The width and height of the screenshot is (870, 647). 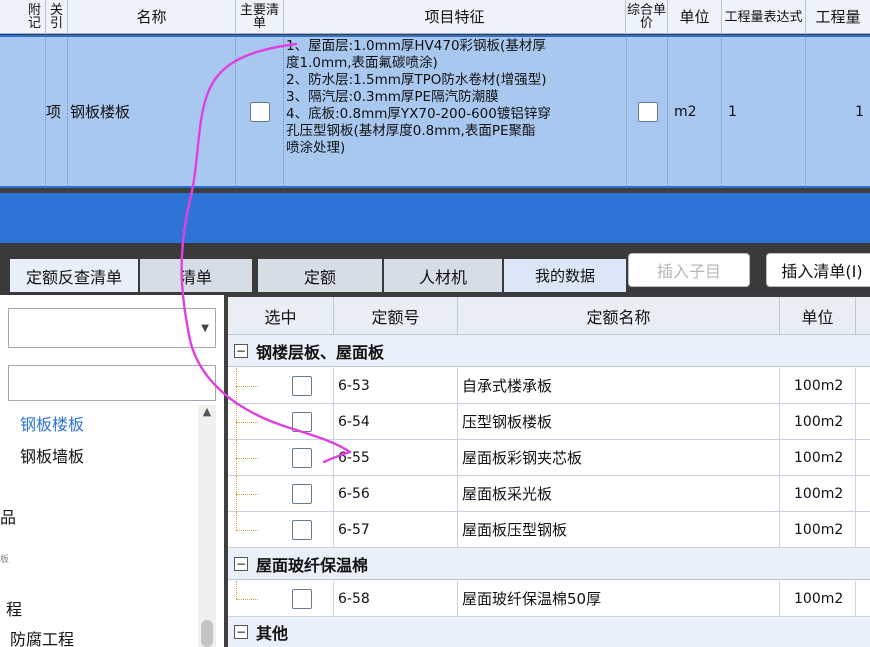 I want to click on feature-line: 4、底板:0.8mm厚YX70-200-600镀铝锌穿, so click(x=418, y=114).